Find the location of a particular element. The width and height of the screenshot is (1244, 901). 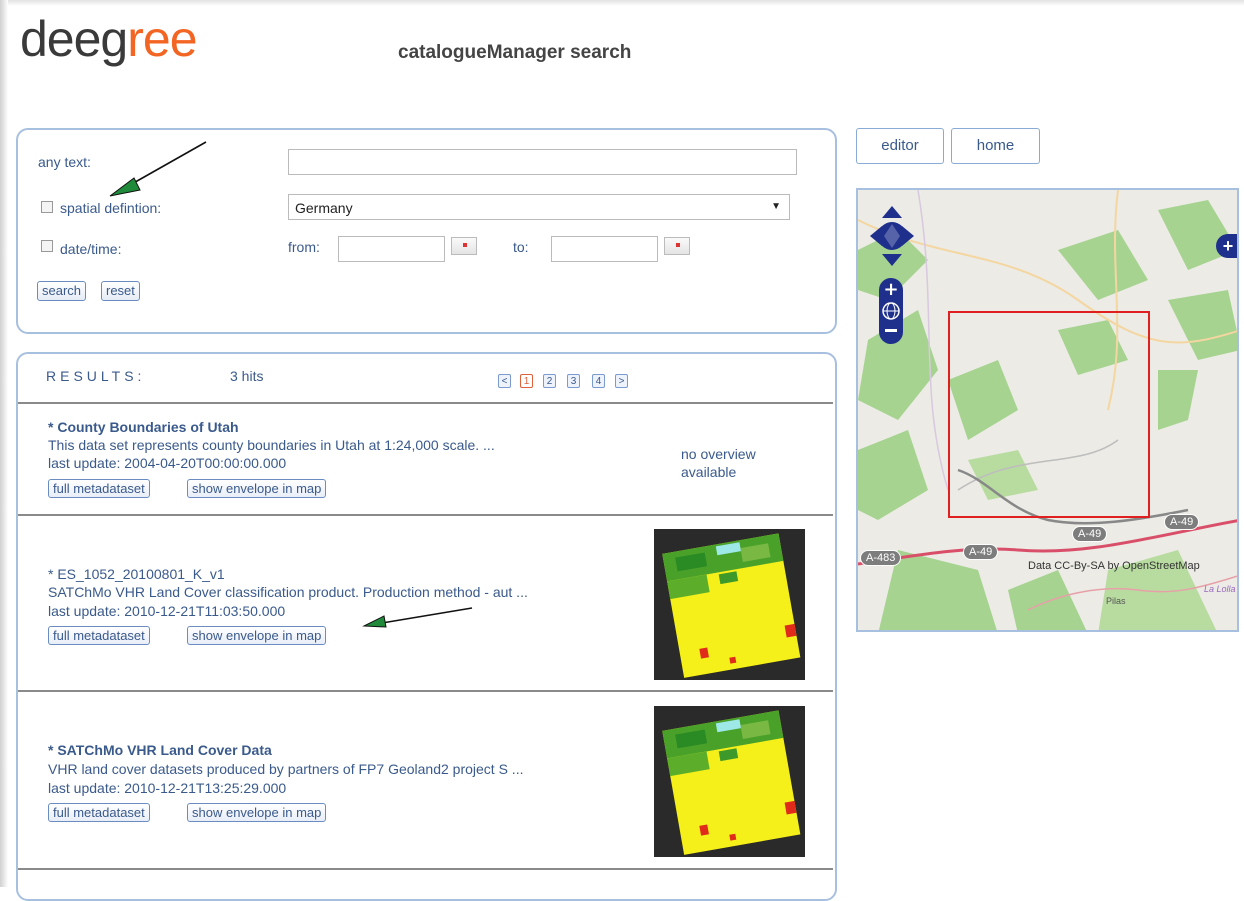

chevron-down-icon: ▼ is located at coordinates (776, 206).